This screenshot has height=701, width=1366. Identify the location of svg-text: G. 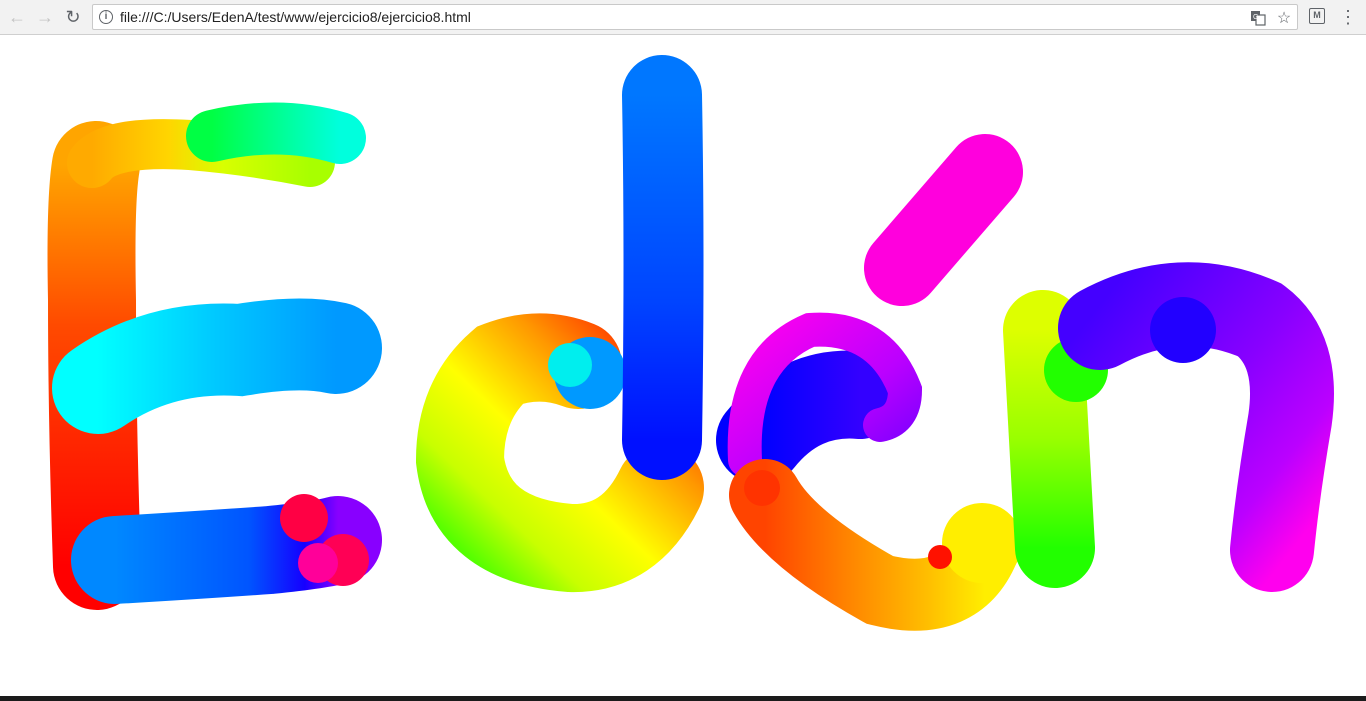
(1255, 17).